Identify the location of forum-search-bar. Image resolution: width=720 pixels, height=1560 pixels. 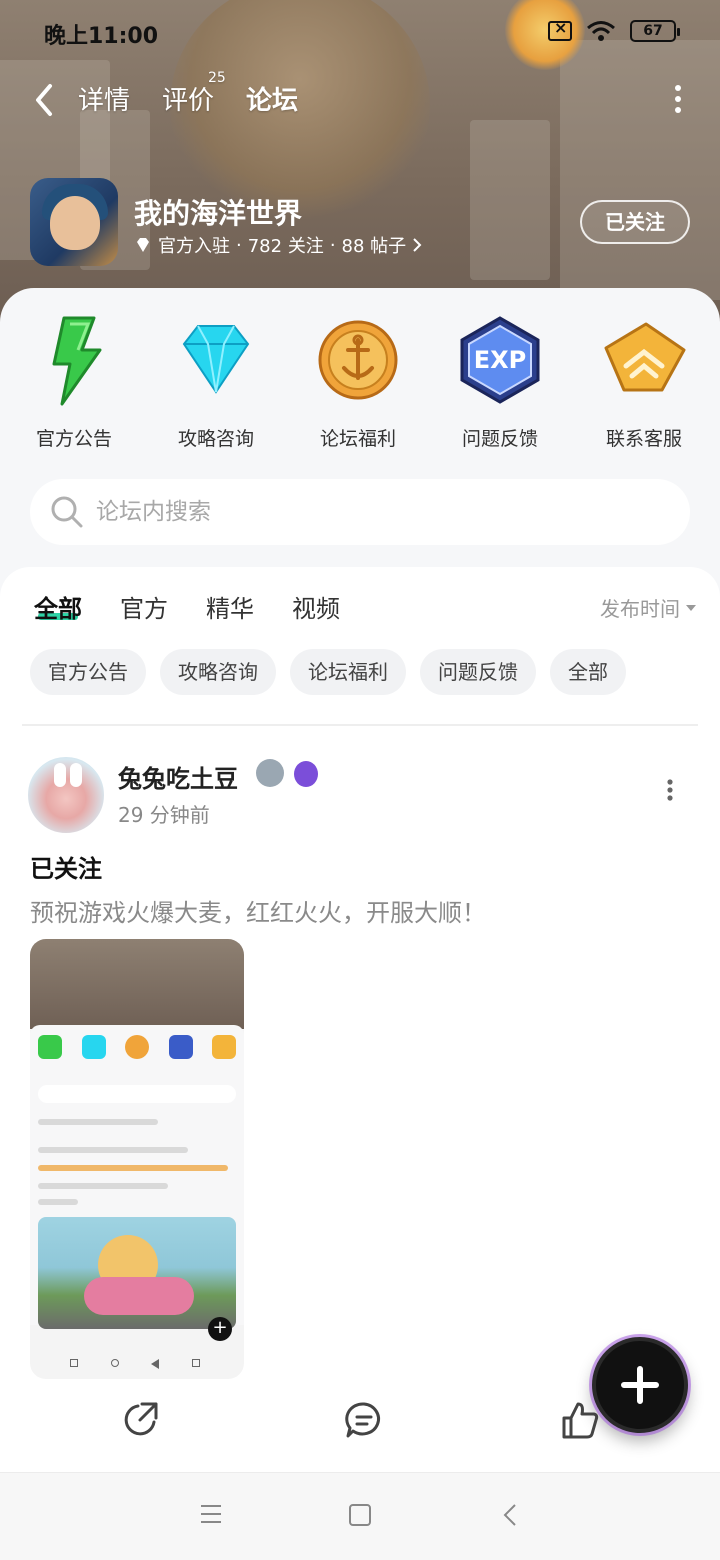
(360, 512).